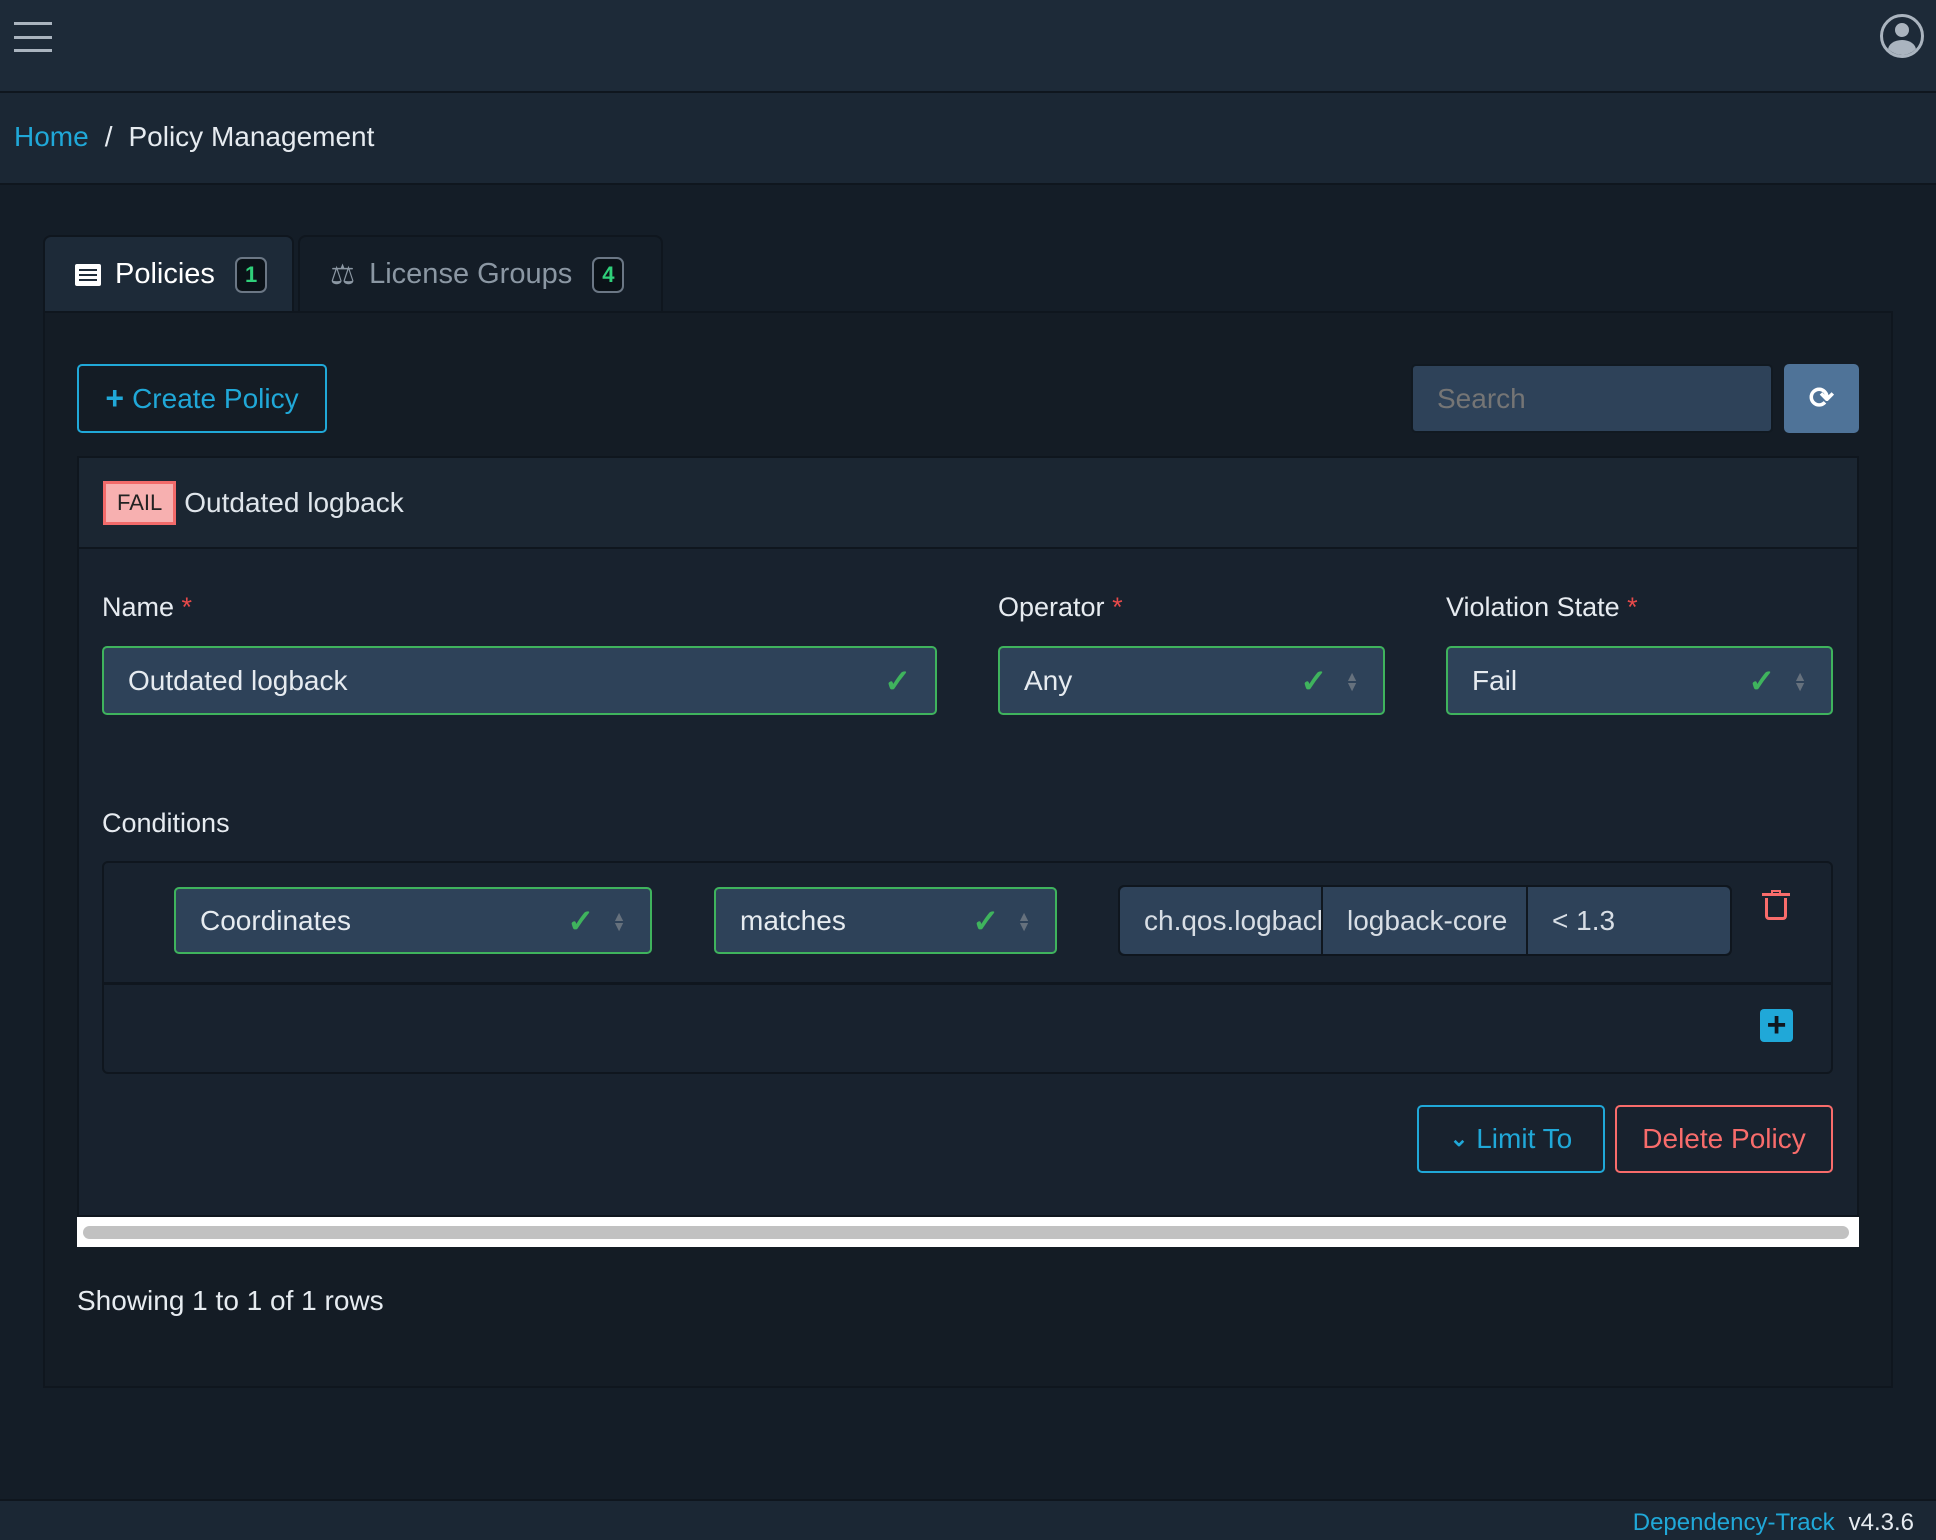 Image resolution: width=1936 pixels, height=1540 pixels. Describe the element at coordinates (147, 607) in the screenshot. I see `name-label: Name *` at that location.